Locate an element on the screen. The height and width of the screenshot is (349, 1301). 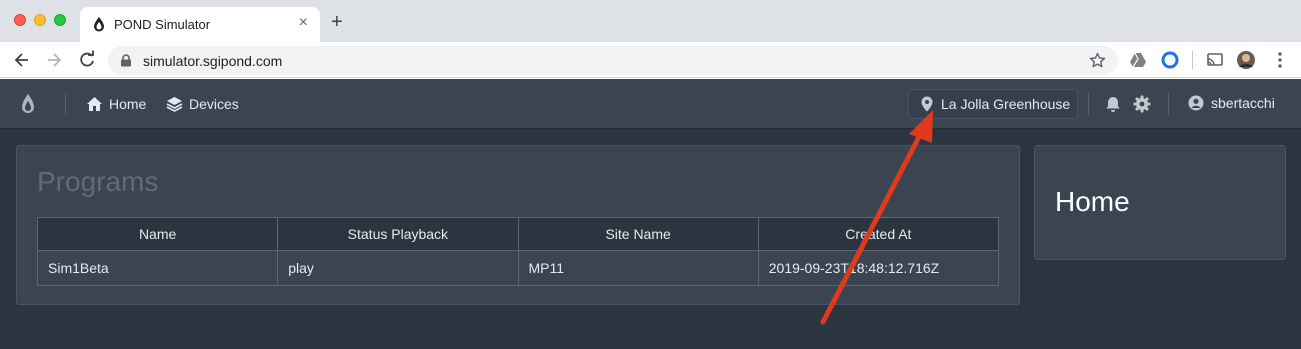
profile-avatar-icon is located at coordinates (1246, 60).